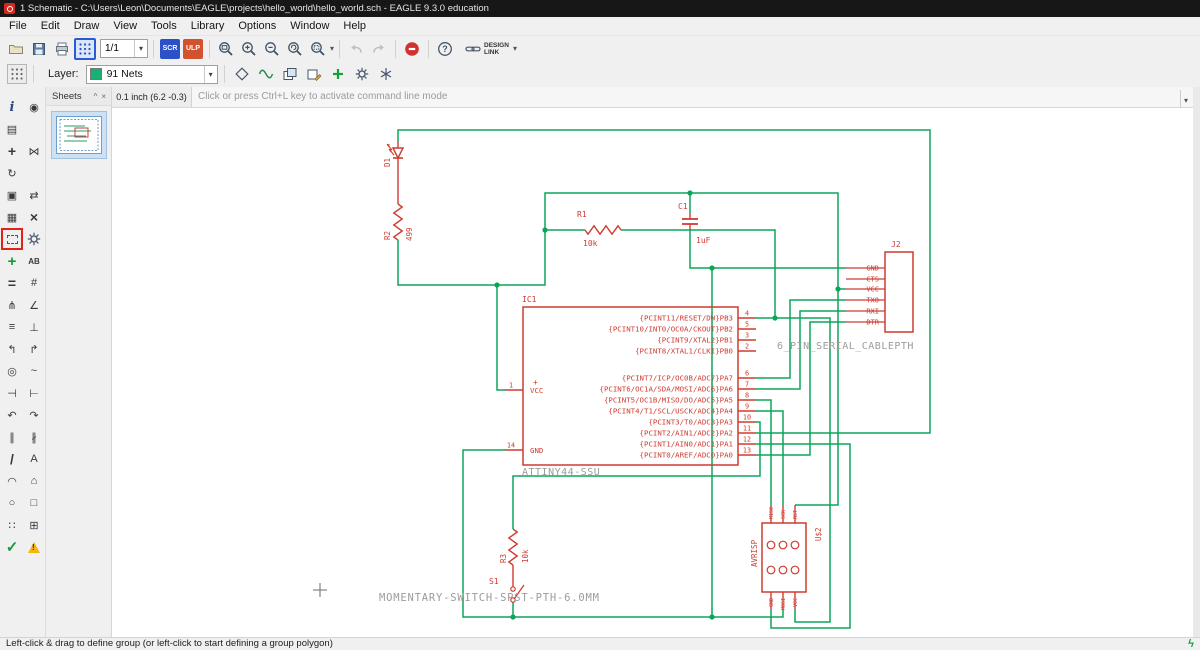 The height and width of the screenshot is (650, 1200). Describe the element at coordinates (354, 26) in the screenshot. I see `menu-help: Help` at that location.